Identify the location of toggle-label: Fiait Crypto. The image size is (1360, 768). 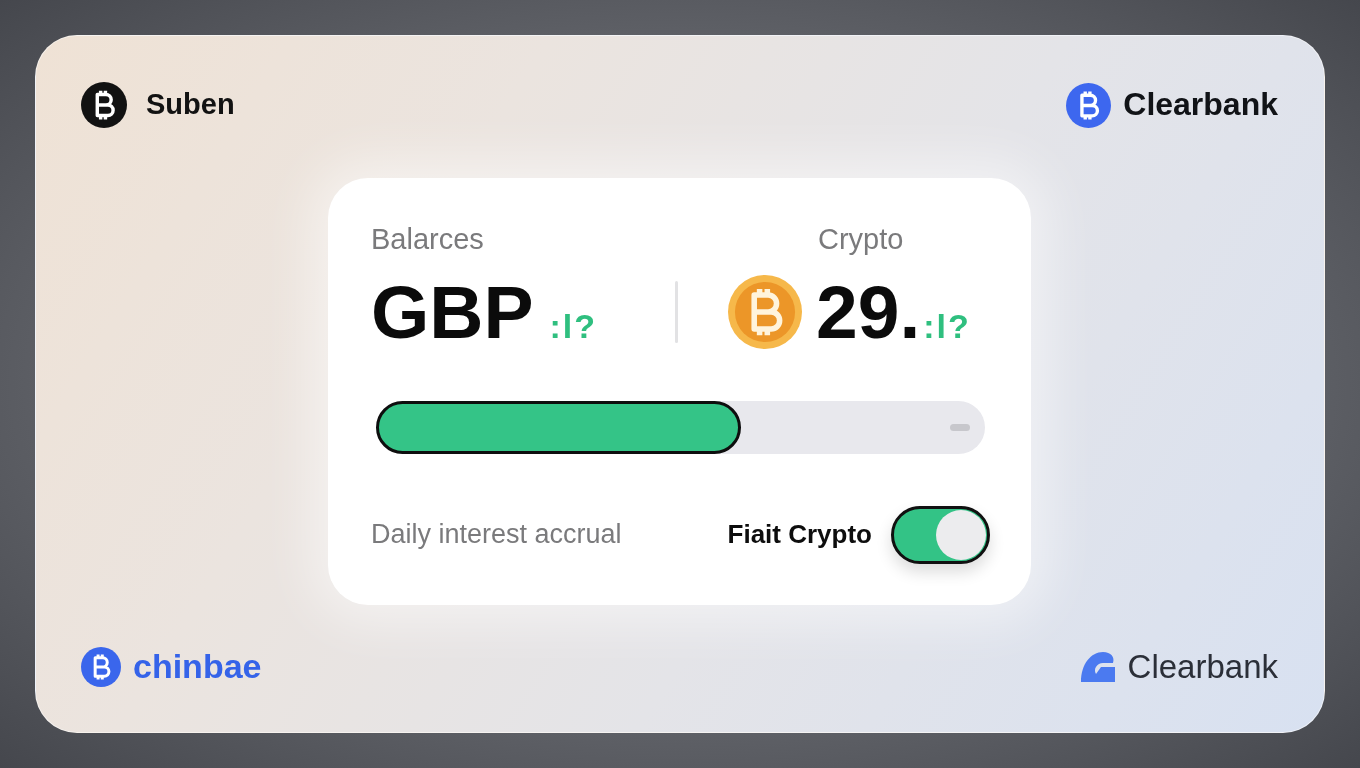
(799, 534).